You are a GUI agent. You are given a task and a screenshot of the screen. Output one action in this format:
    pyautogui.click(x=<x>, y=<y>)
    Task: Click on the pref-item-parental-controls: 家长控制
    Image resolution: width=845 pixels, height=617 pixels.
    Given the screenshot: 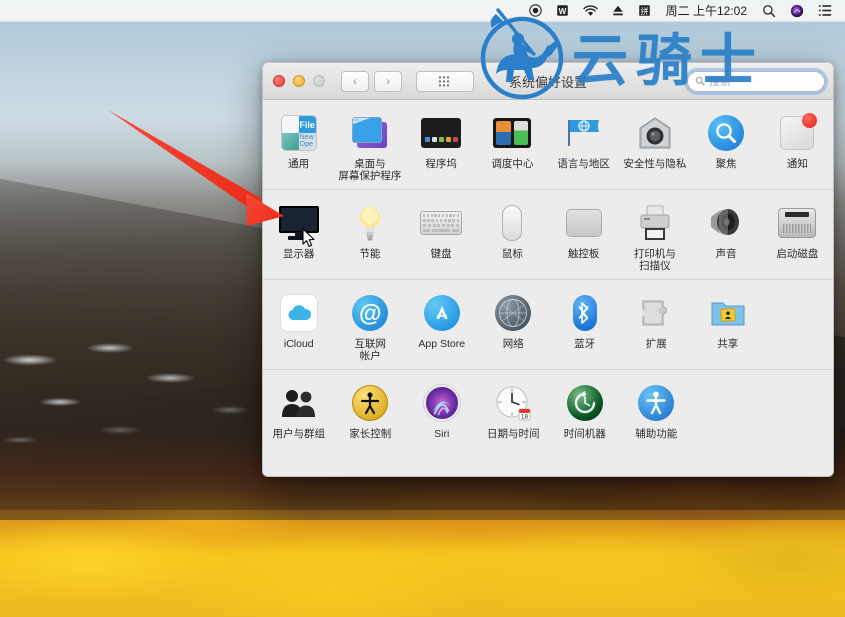 What is the action you would take?
    pyautogui.click(x=371, y=409)
    